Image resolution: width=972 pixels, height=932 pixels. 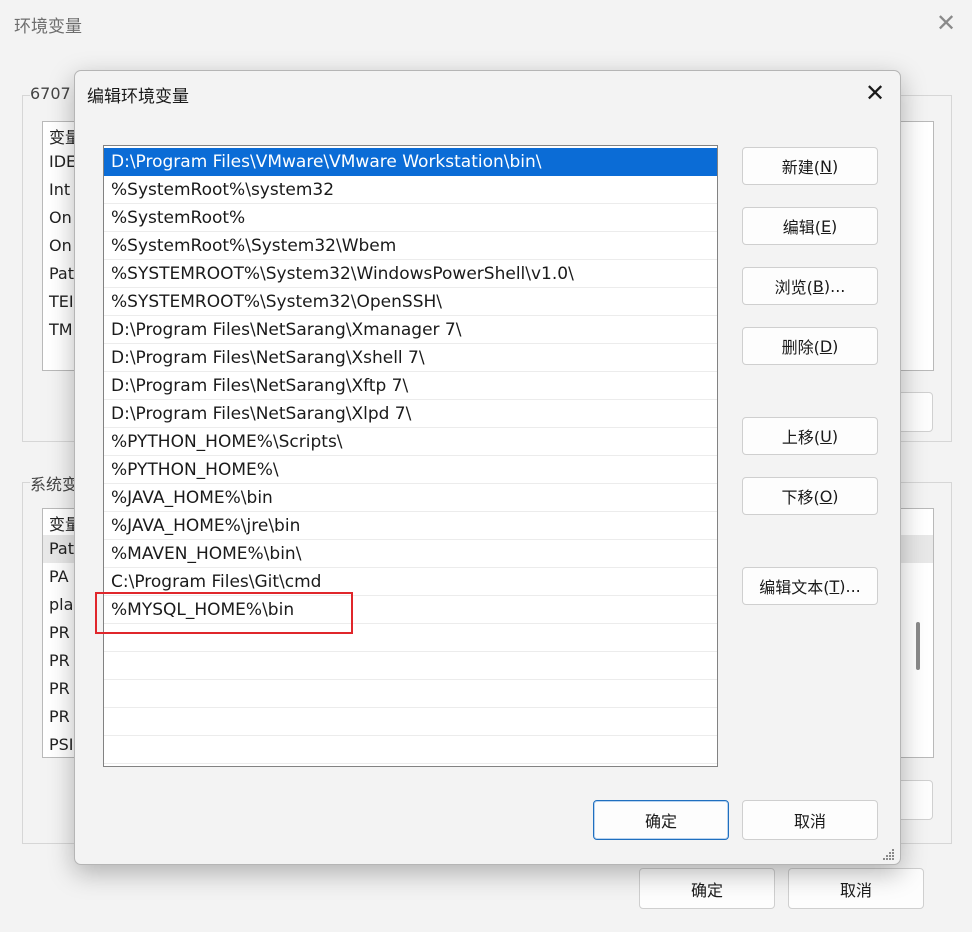 What do you see at coordinates (826, 346) in the screenshot?
I see `delete-button-key: D` at bounding box center [826, 346].